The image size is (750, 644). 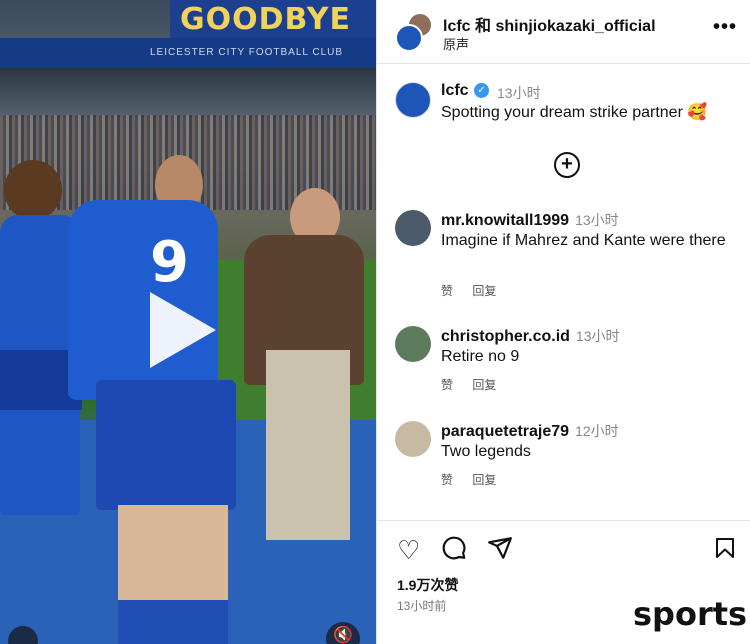 What do you see at coordinates (247, 52) in the screenshot?
I see `stadium-board-text: LEICESTER CITY FOOTBALL CLUB` at bounding box center [247, 52].